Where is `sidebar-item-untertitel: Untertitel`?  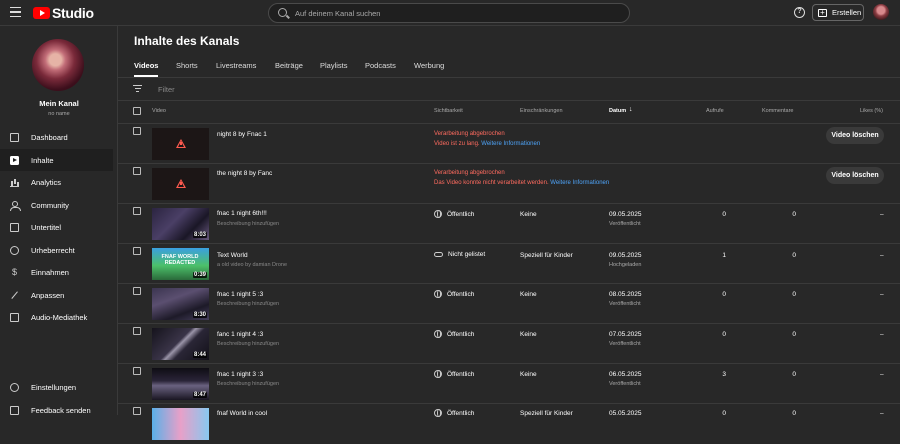
sidebar-item-untertitel: Untertitel is located at coordinates (56, 227).